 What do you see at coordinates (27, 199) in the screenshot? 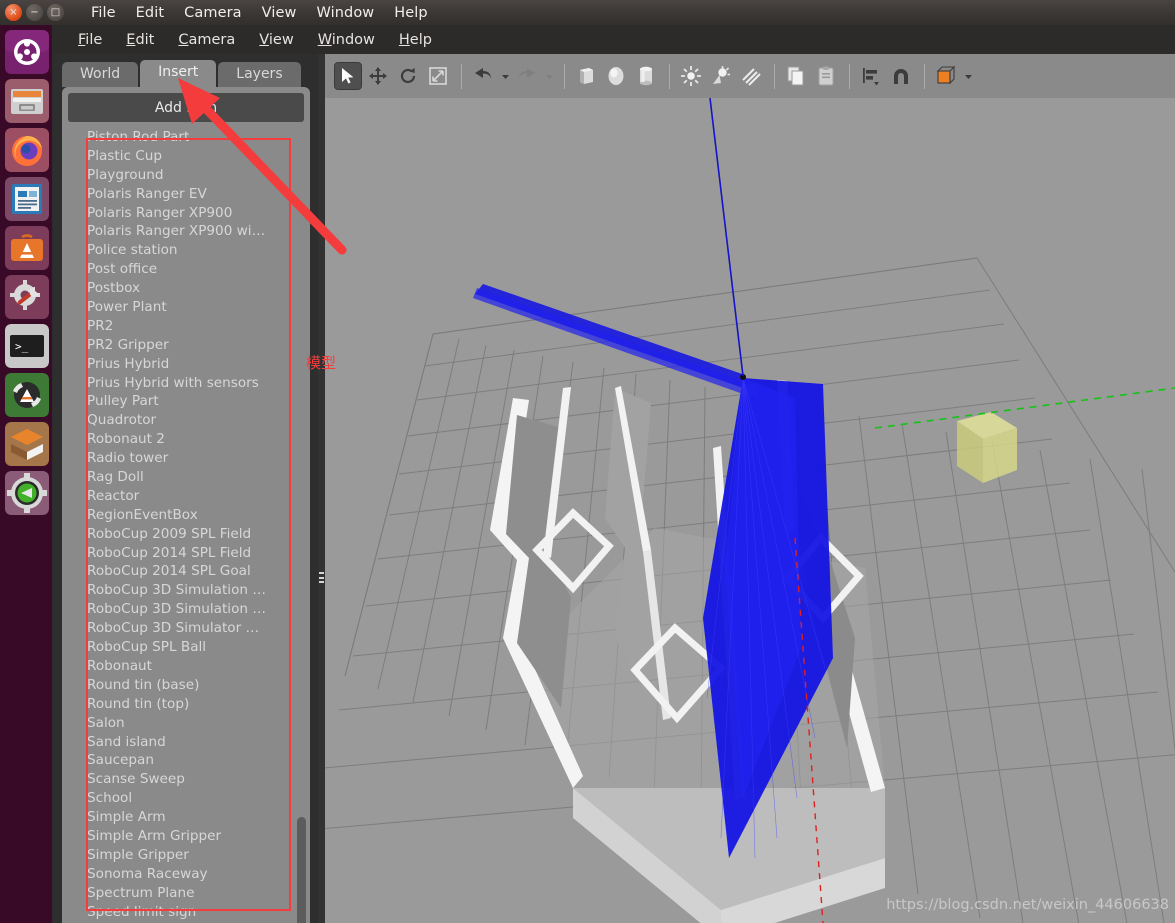
I see `libreoffice-writer-icon` at bounding box center [27, 199].